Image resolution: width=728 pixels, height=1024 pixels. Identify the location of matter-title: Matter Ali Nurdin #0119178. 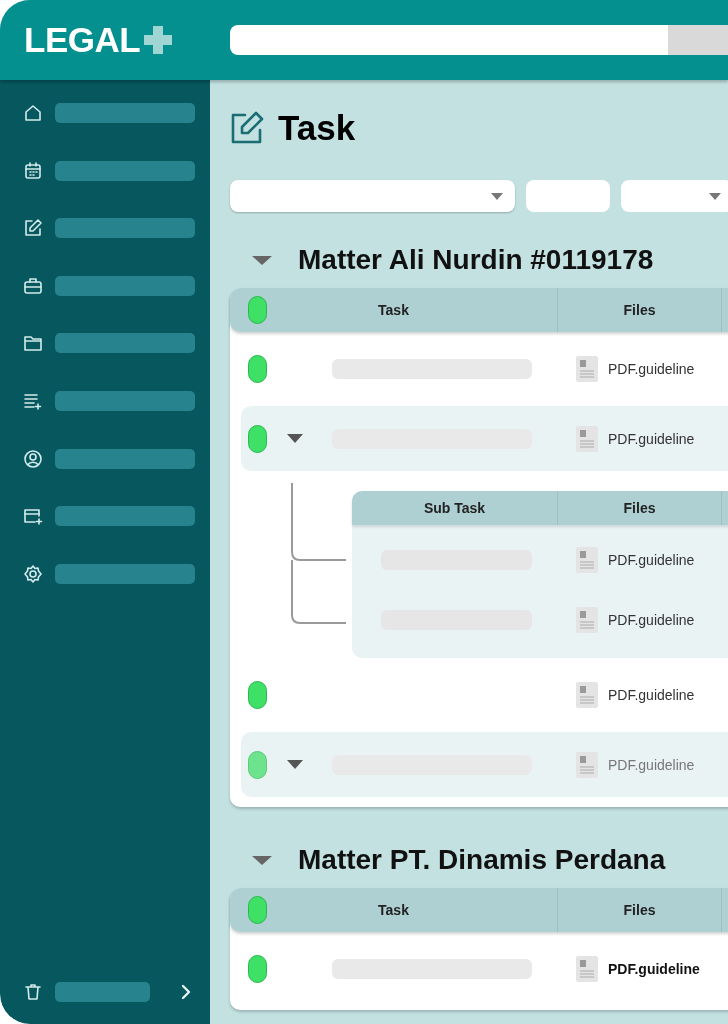
(476, 260).